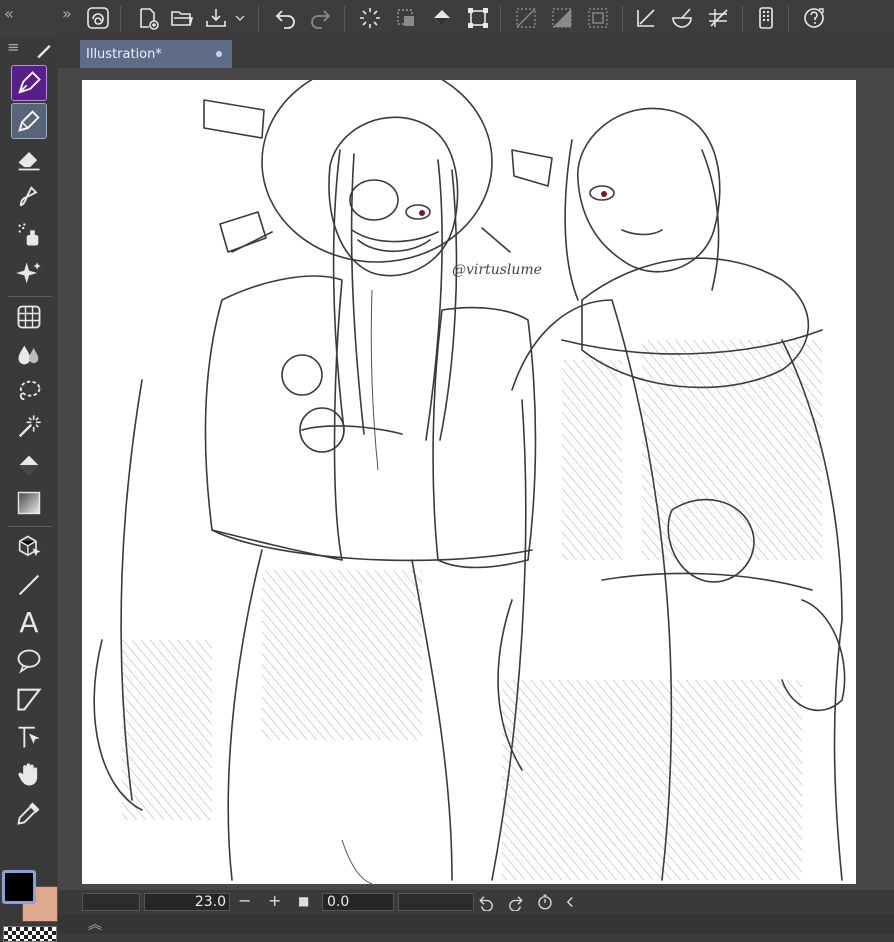 The height and width of the screenshot is (942, 894). I want to click on brush-tool, so click(29, 197).